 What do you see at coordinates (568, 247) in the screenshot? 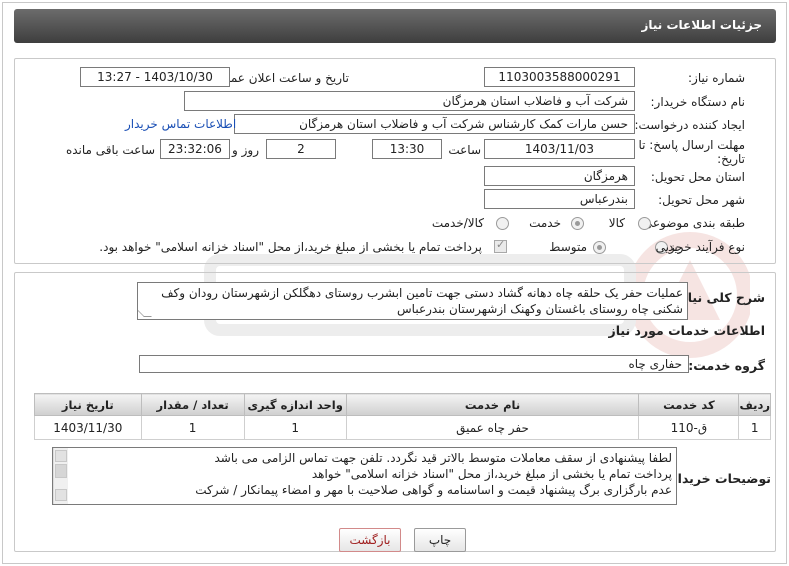
I see `process-option-medium: متوسط` at bounding box center [568, 247].